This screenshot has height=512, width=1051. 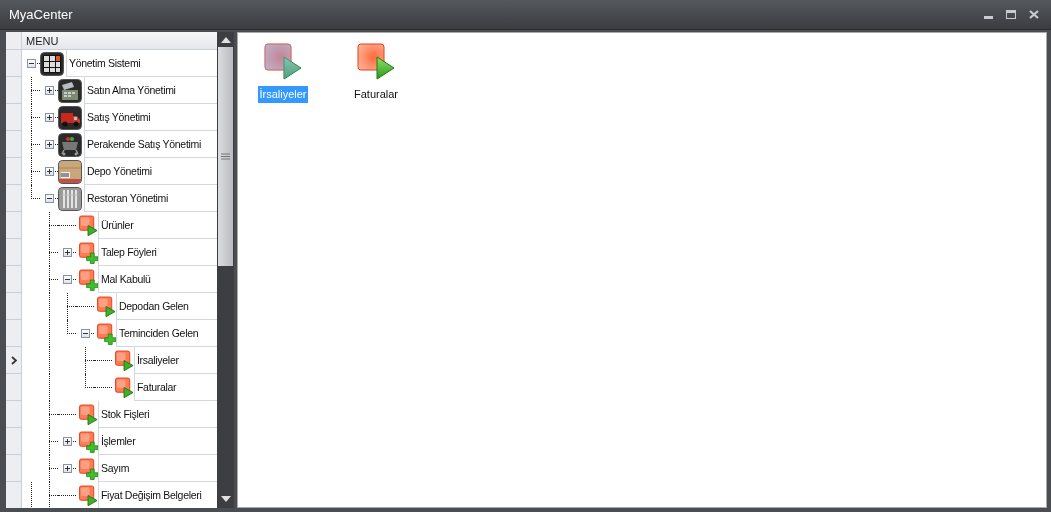 What do you see at coordinates (1034, 14) in the screenshot?
I see `close-icon` at bounding box center [1034, 14].